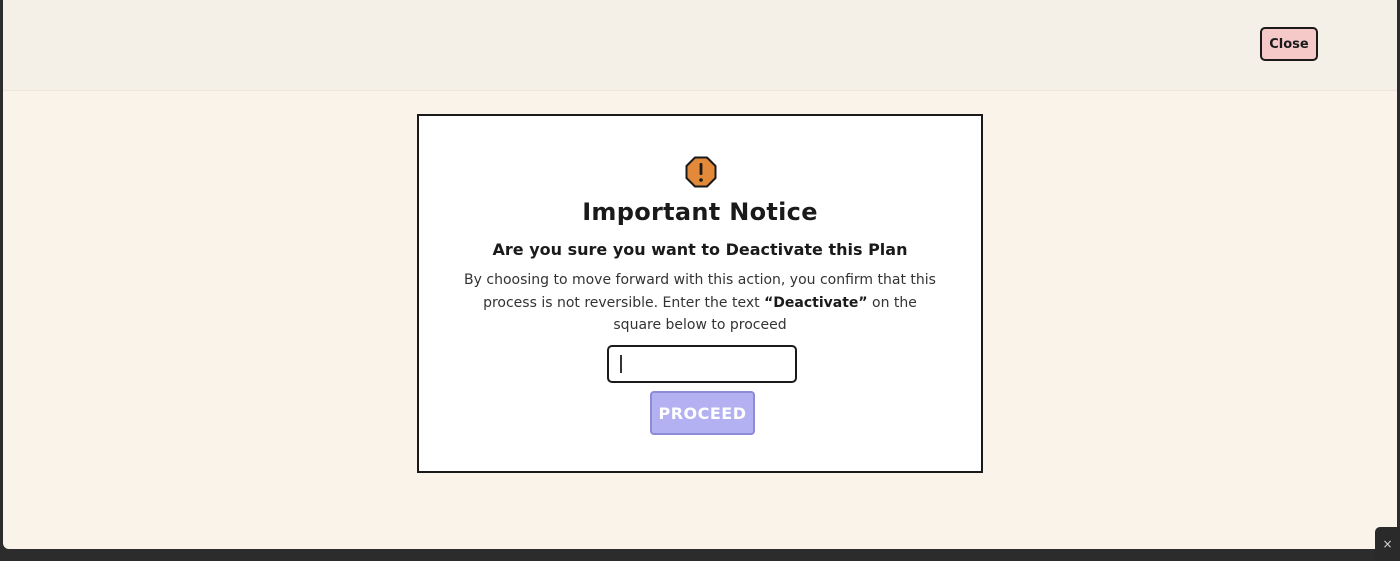 This screenshot has width=1400, height=561. What do you see at coordinates (816, 302) in the screenshot?
I see `keyword-deactivate: “Deactivate”` at bounding box center [816, 302].